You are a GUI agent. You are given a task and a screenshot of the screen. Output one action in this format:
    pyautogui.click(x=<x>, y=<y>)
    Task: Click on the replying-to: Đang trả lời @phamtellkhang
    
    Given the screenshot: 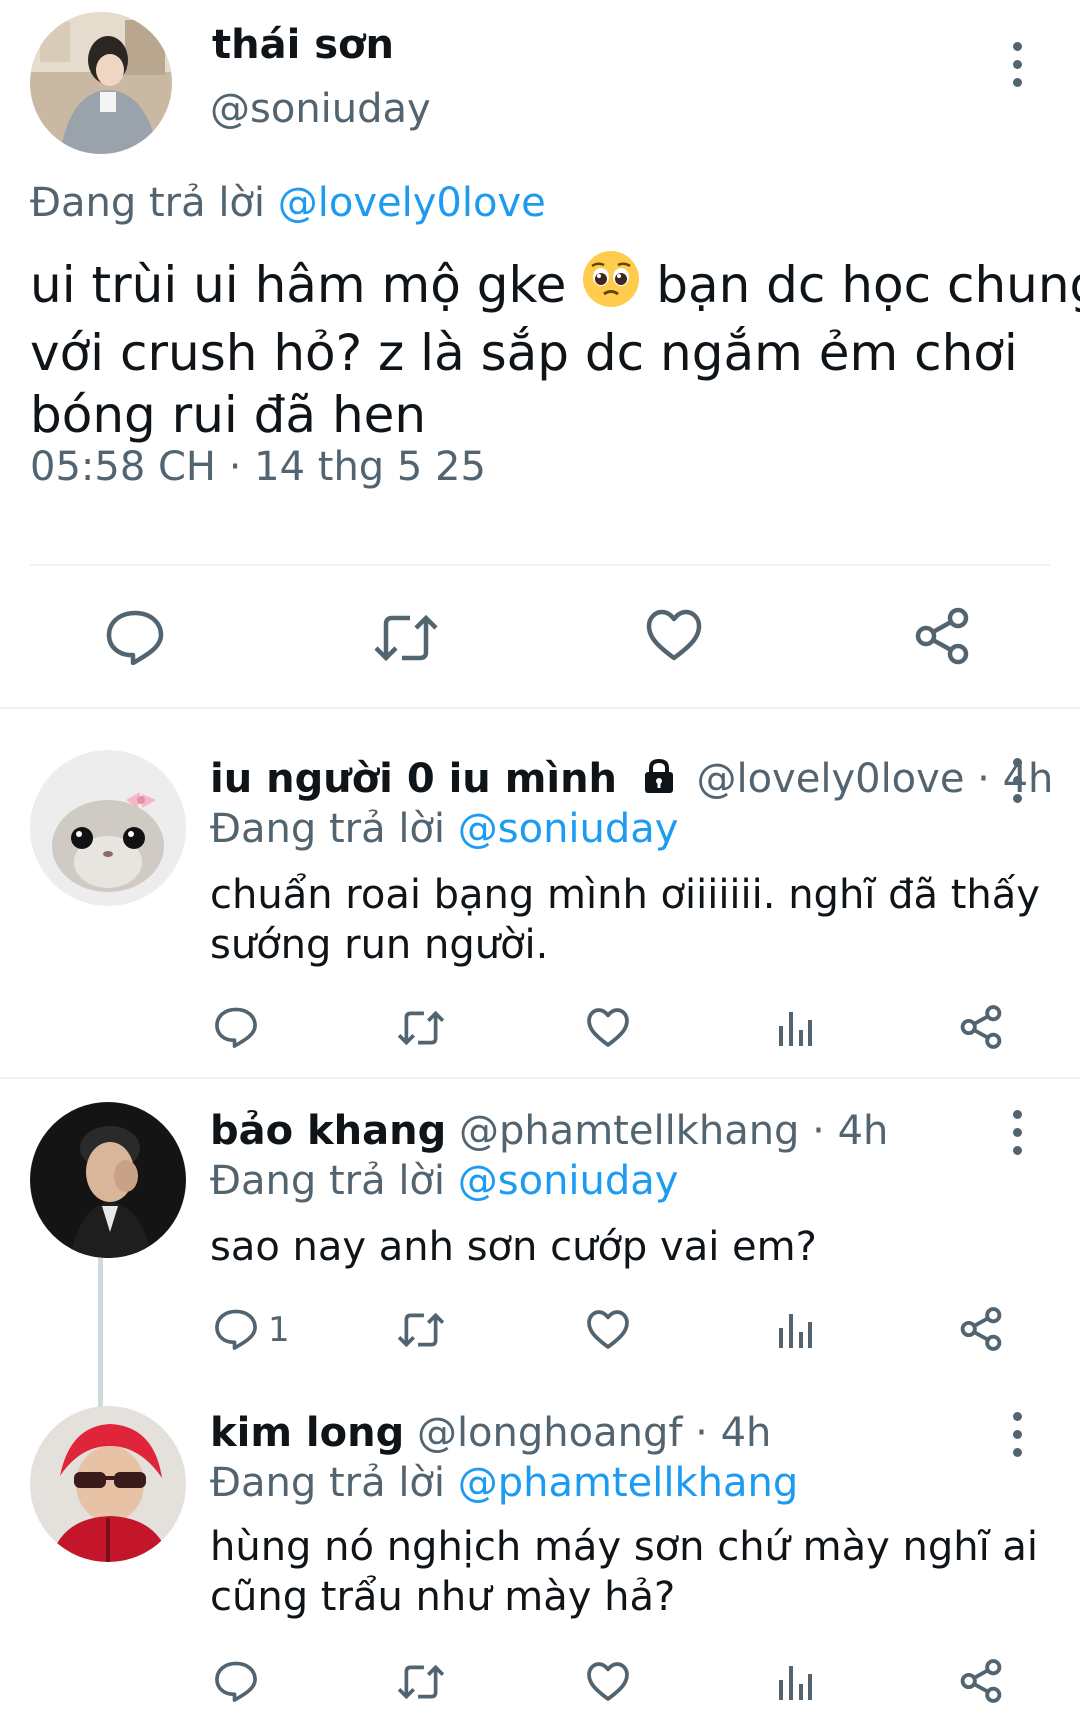 What is the action you would take?
    pyautogui.click(x=504, y=1483)
    